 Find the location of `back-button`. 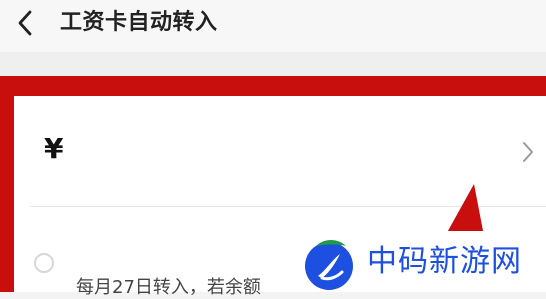

back-button is located at coordinates (25, 23).